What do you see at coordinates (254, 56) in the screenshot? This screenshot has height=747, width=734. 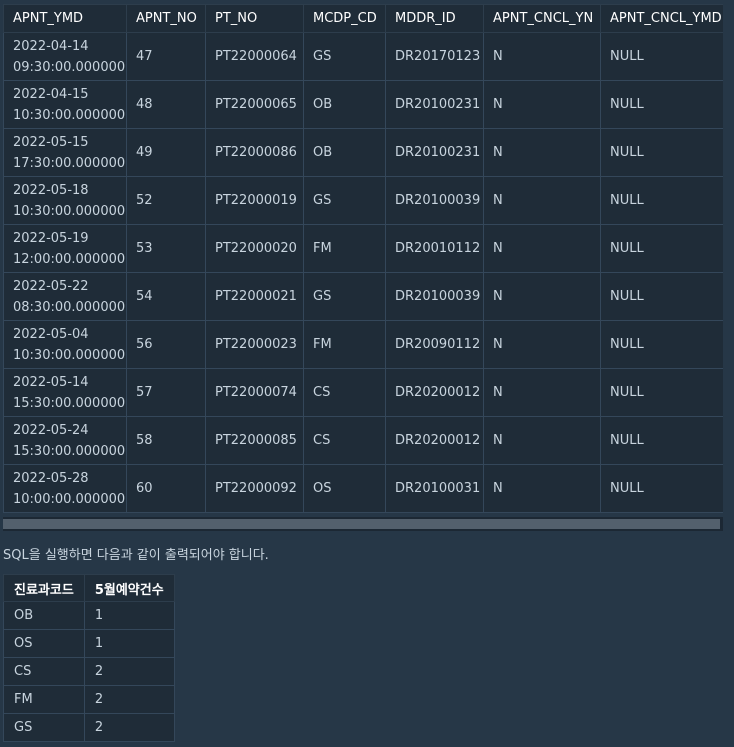 I see `table-cell: PT22000064` at bounding box center [254, 56].